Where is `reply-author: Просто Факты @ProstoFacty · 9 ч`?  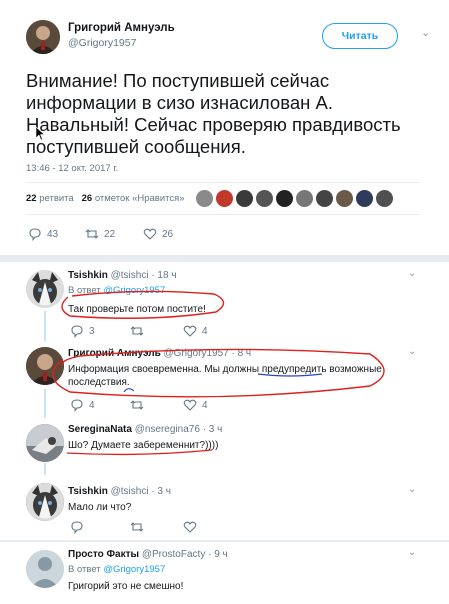
reply-author: Просто Факты @ProstoFacty · 9 ч is located at coordinates (148, 554).